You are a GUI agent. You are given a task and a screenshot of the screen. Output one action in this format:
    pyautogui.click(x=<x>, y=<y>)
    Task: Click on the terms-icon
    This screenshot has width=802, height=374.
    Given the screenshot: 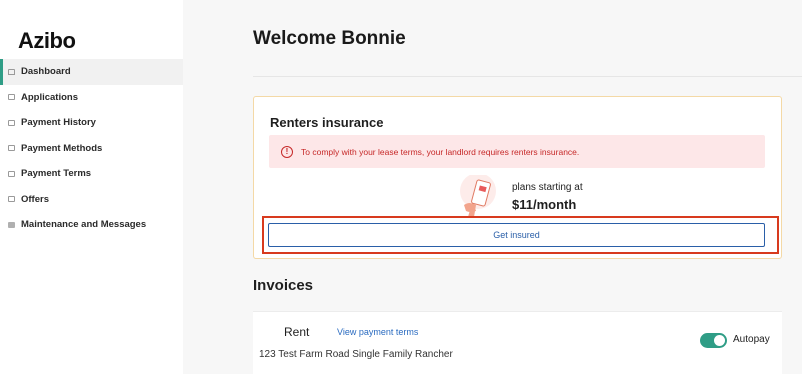 What is the action you would take?
    pyautogui.click(x=11, y=173)
    